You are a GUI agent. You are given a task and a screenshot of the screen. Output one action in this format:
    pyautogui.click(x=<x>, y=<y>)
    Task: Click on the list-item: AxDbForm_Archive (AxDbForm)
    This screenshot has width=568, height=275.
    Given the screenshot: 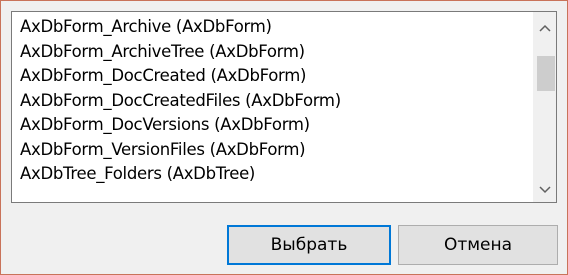 What is the action you would take?
    pyautogui.click(x=273, y=27)
    